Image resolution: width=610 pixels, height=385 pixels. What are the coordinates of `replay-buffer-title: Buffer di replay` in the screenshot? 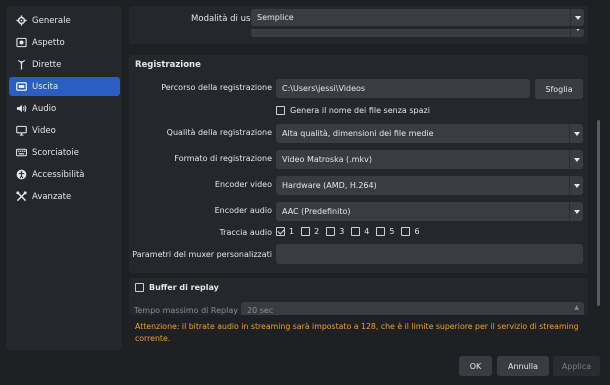 It's located at (184, 287).